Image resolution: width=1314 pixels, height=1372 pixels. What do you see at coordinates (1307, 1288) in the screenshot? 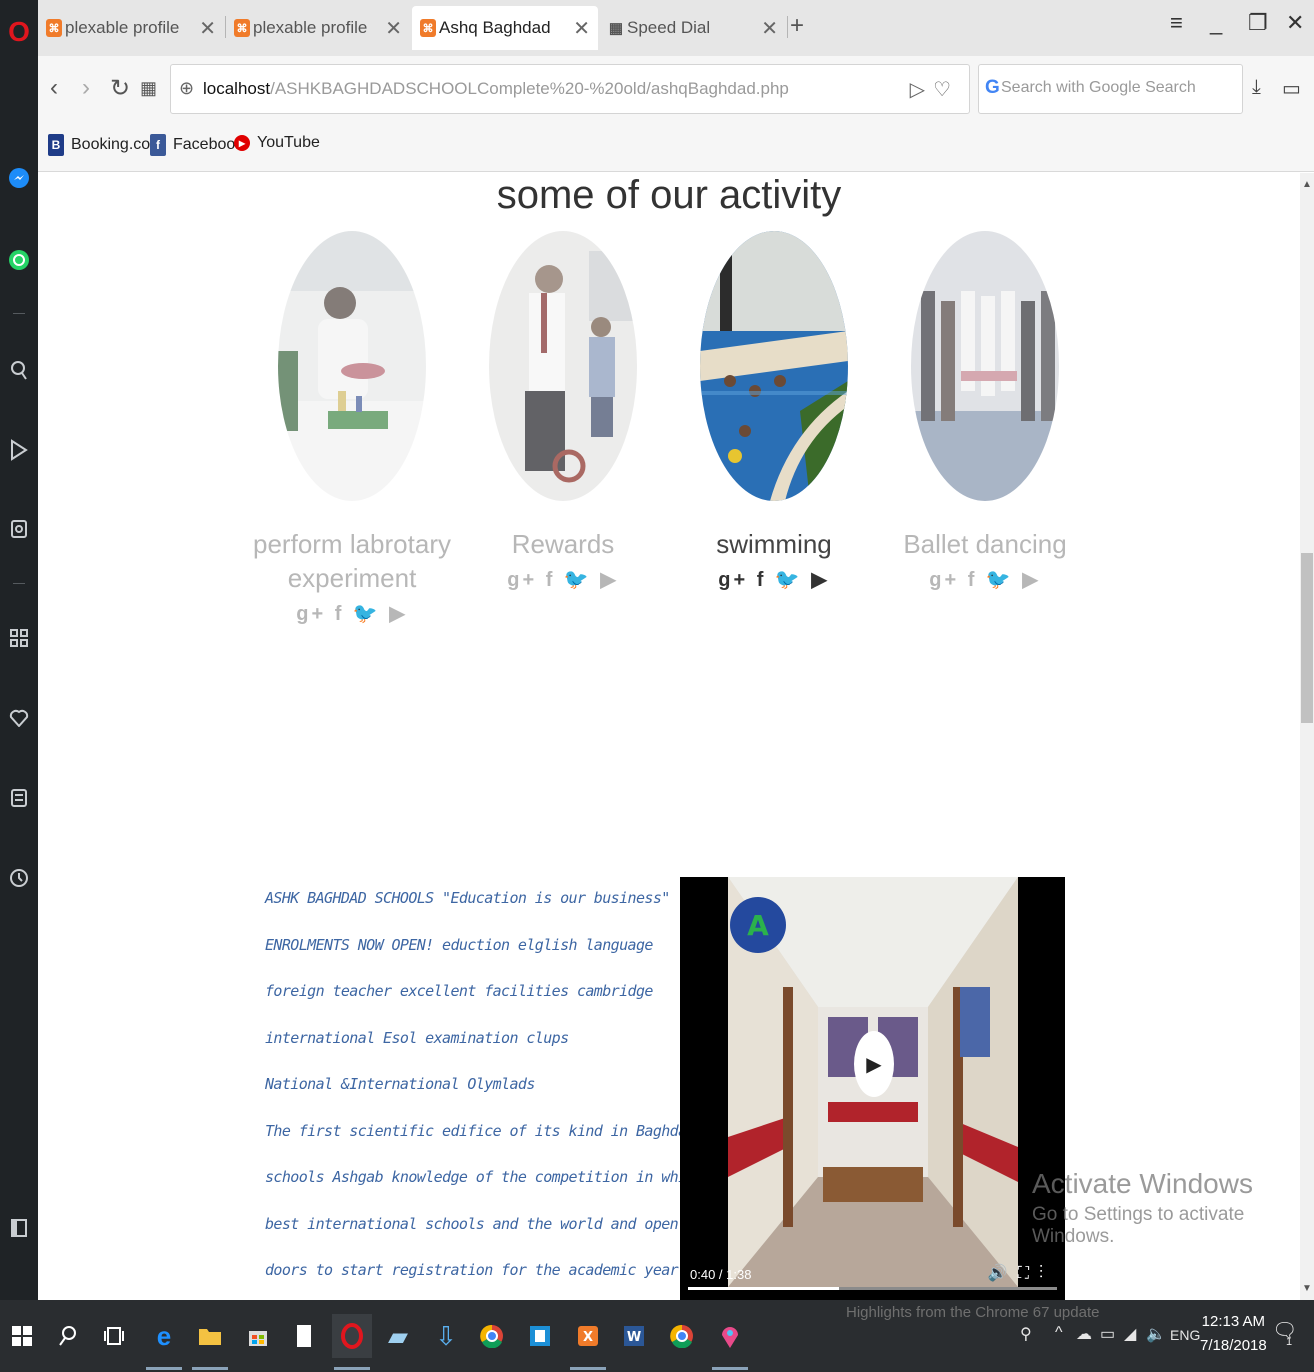
I see `scroll-down-icon: ▼` at bounding box center [1307, 1288].